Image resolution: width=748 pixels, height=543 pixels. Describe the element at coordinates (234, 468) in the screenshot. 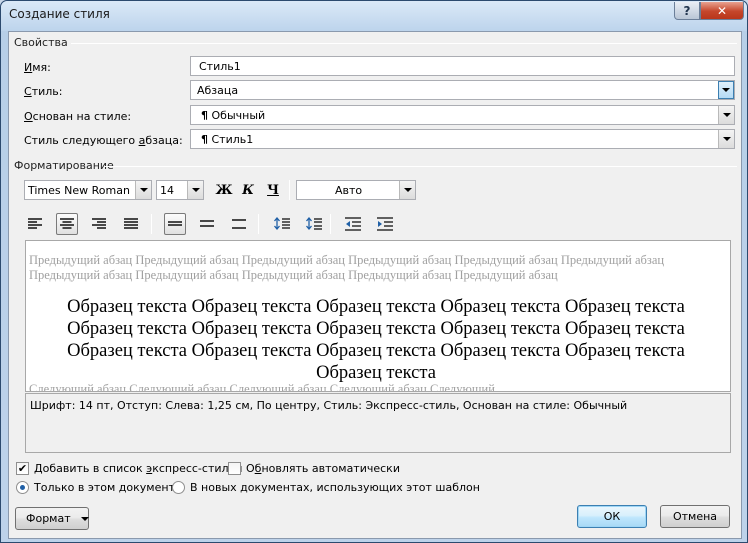

I see `auto-update-checkbox` at that location.